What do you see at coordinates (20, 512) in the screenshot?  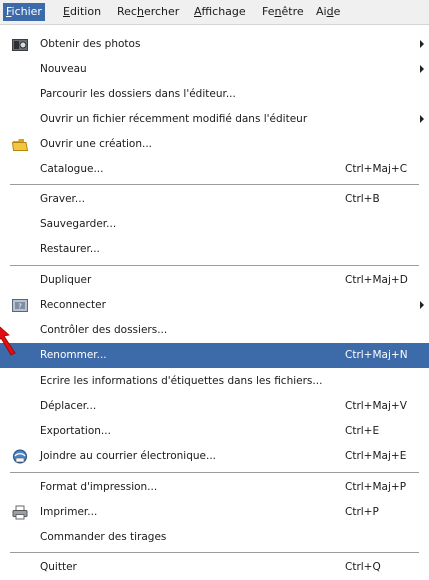 I see `printer-icon` at bounding box center [20, 512].